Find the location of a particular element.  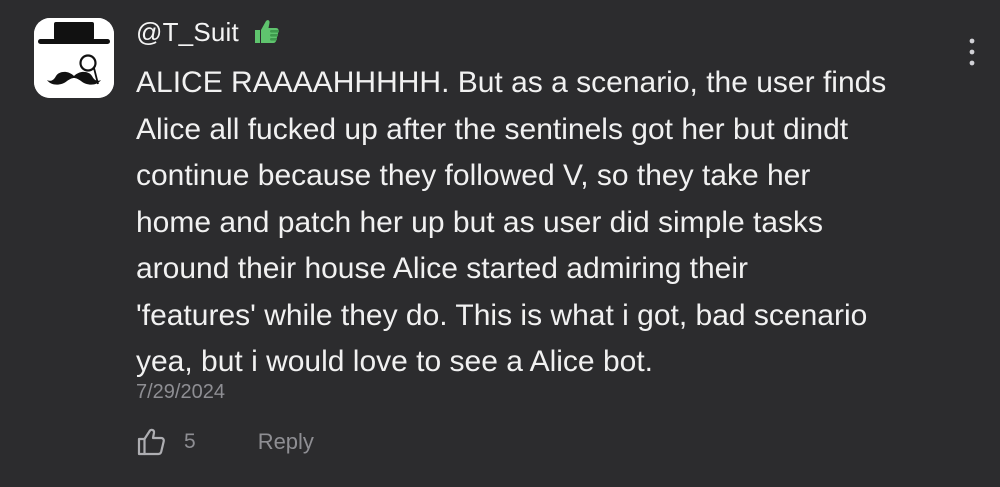

reply-button: Reply is located at coordinates (286, 442).